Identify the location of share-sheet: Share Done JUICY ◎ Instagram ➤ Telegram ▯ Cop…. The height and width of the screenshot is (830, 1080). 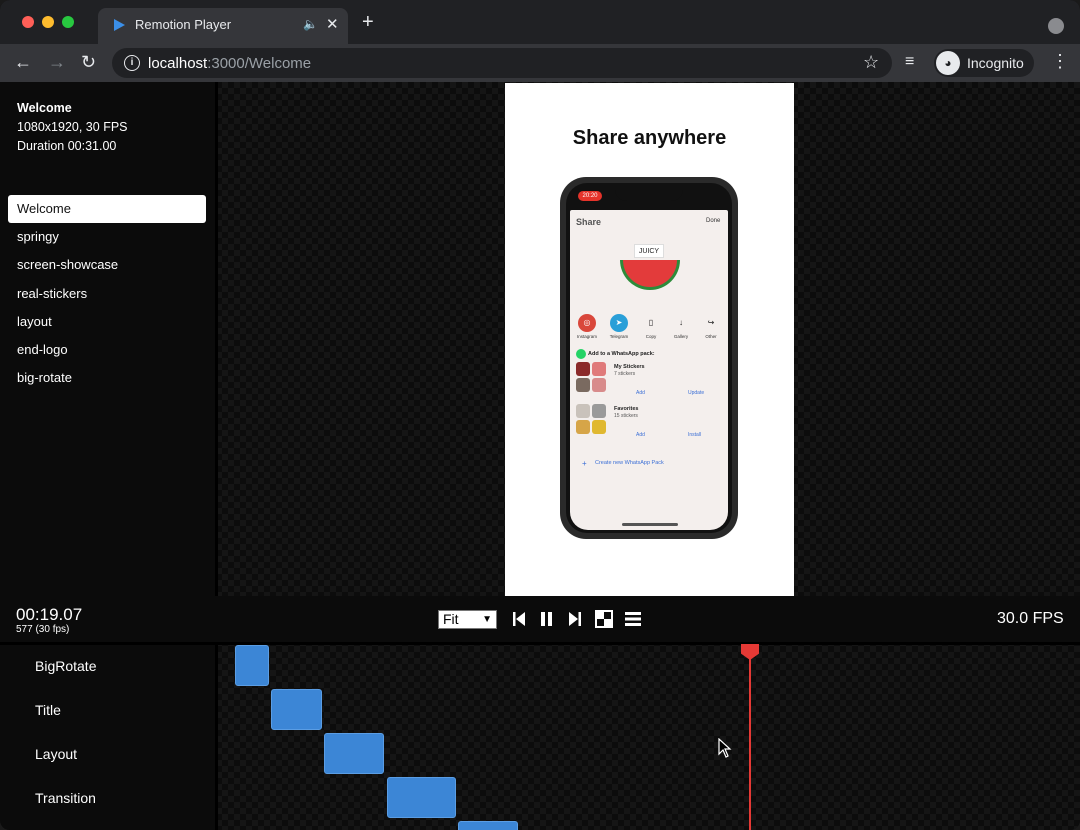
(649, 370).